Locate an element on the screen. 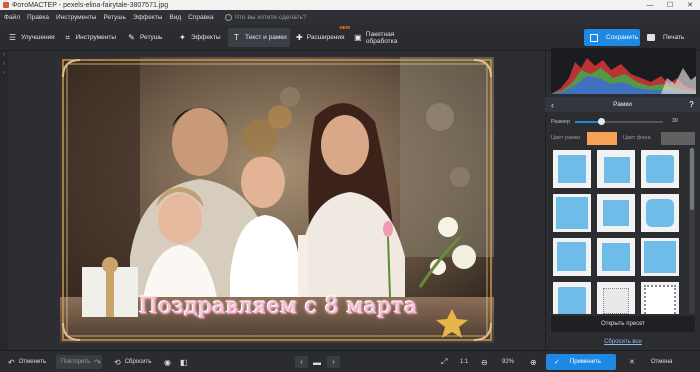 This screenshot has height=372, width=700. tab-tools: ⌗ Инструменты is located at coordinates (90, 37).